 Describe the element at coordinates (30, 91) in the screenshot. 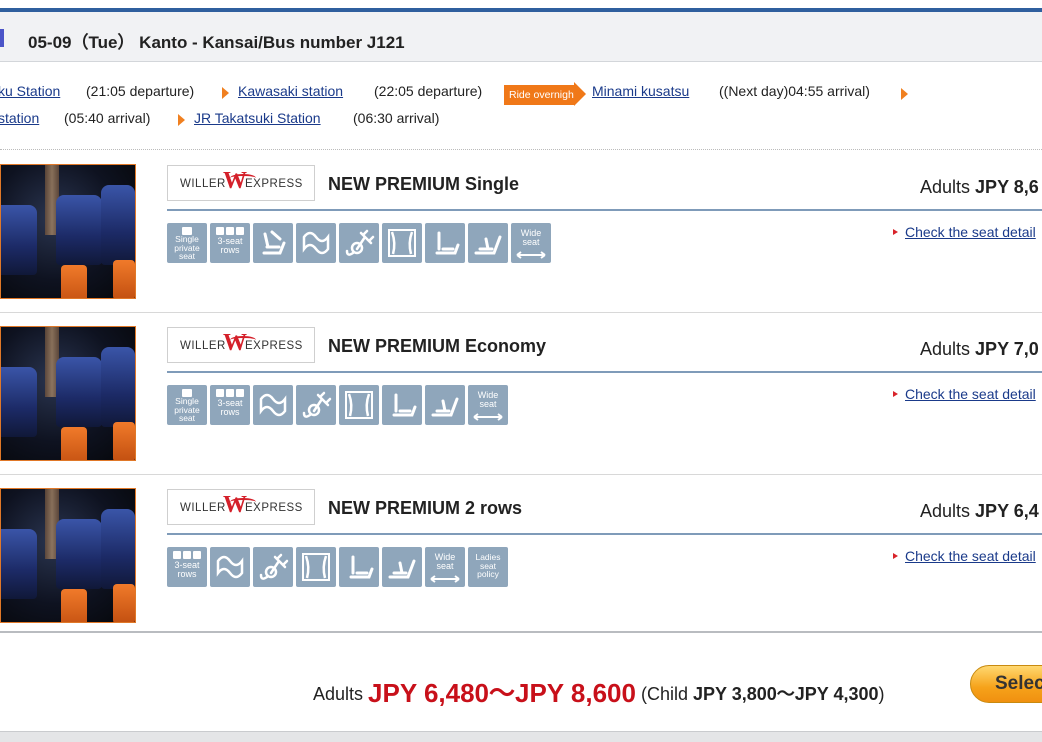

I see `stop-link-origin: ku Station` at that location.